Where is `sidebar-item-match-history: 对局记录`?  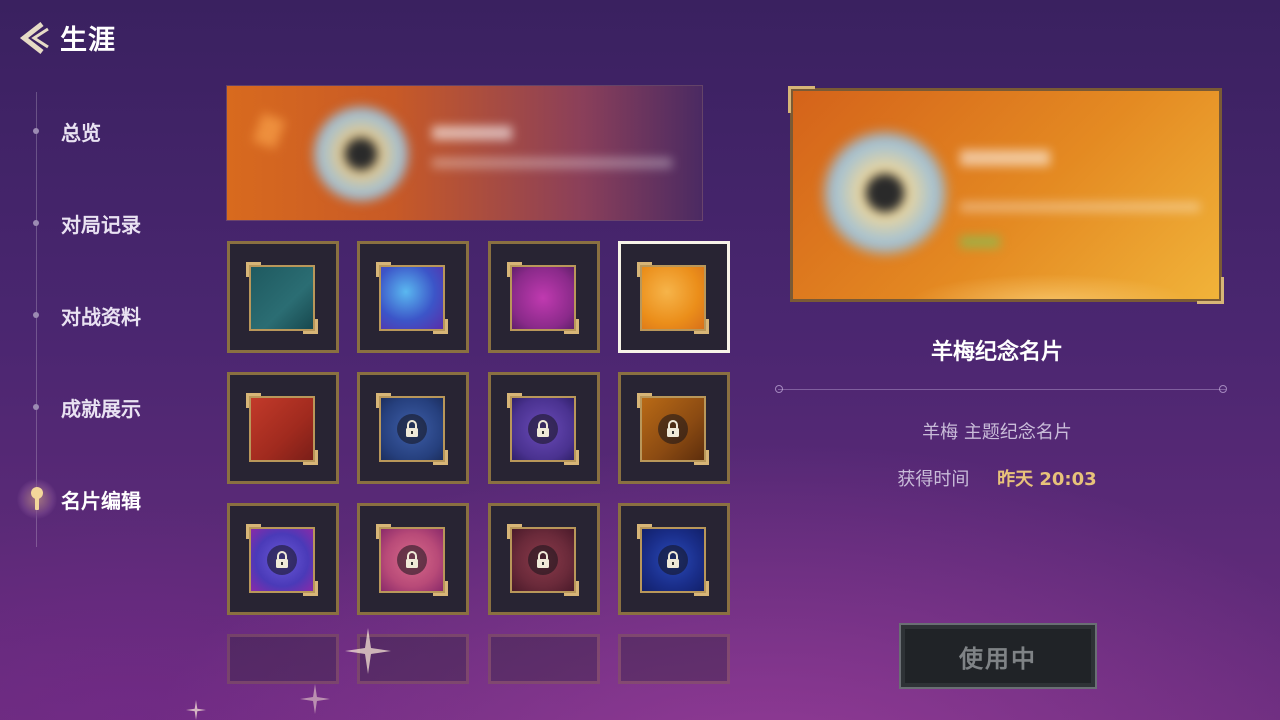 sidebar-item-match-history: 对局记录 is located at coordinates (82, 223).